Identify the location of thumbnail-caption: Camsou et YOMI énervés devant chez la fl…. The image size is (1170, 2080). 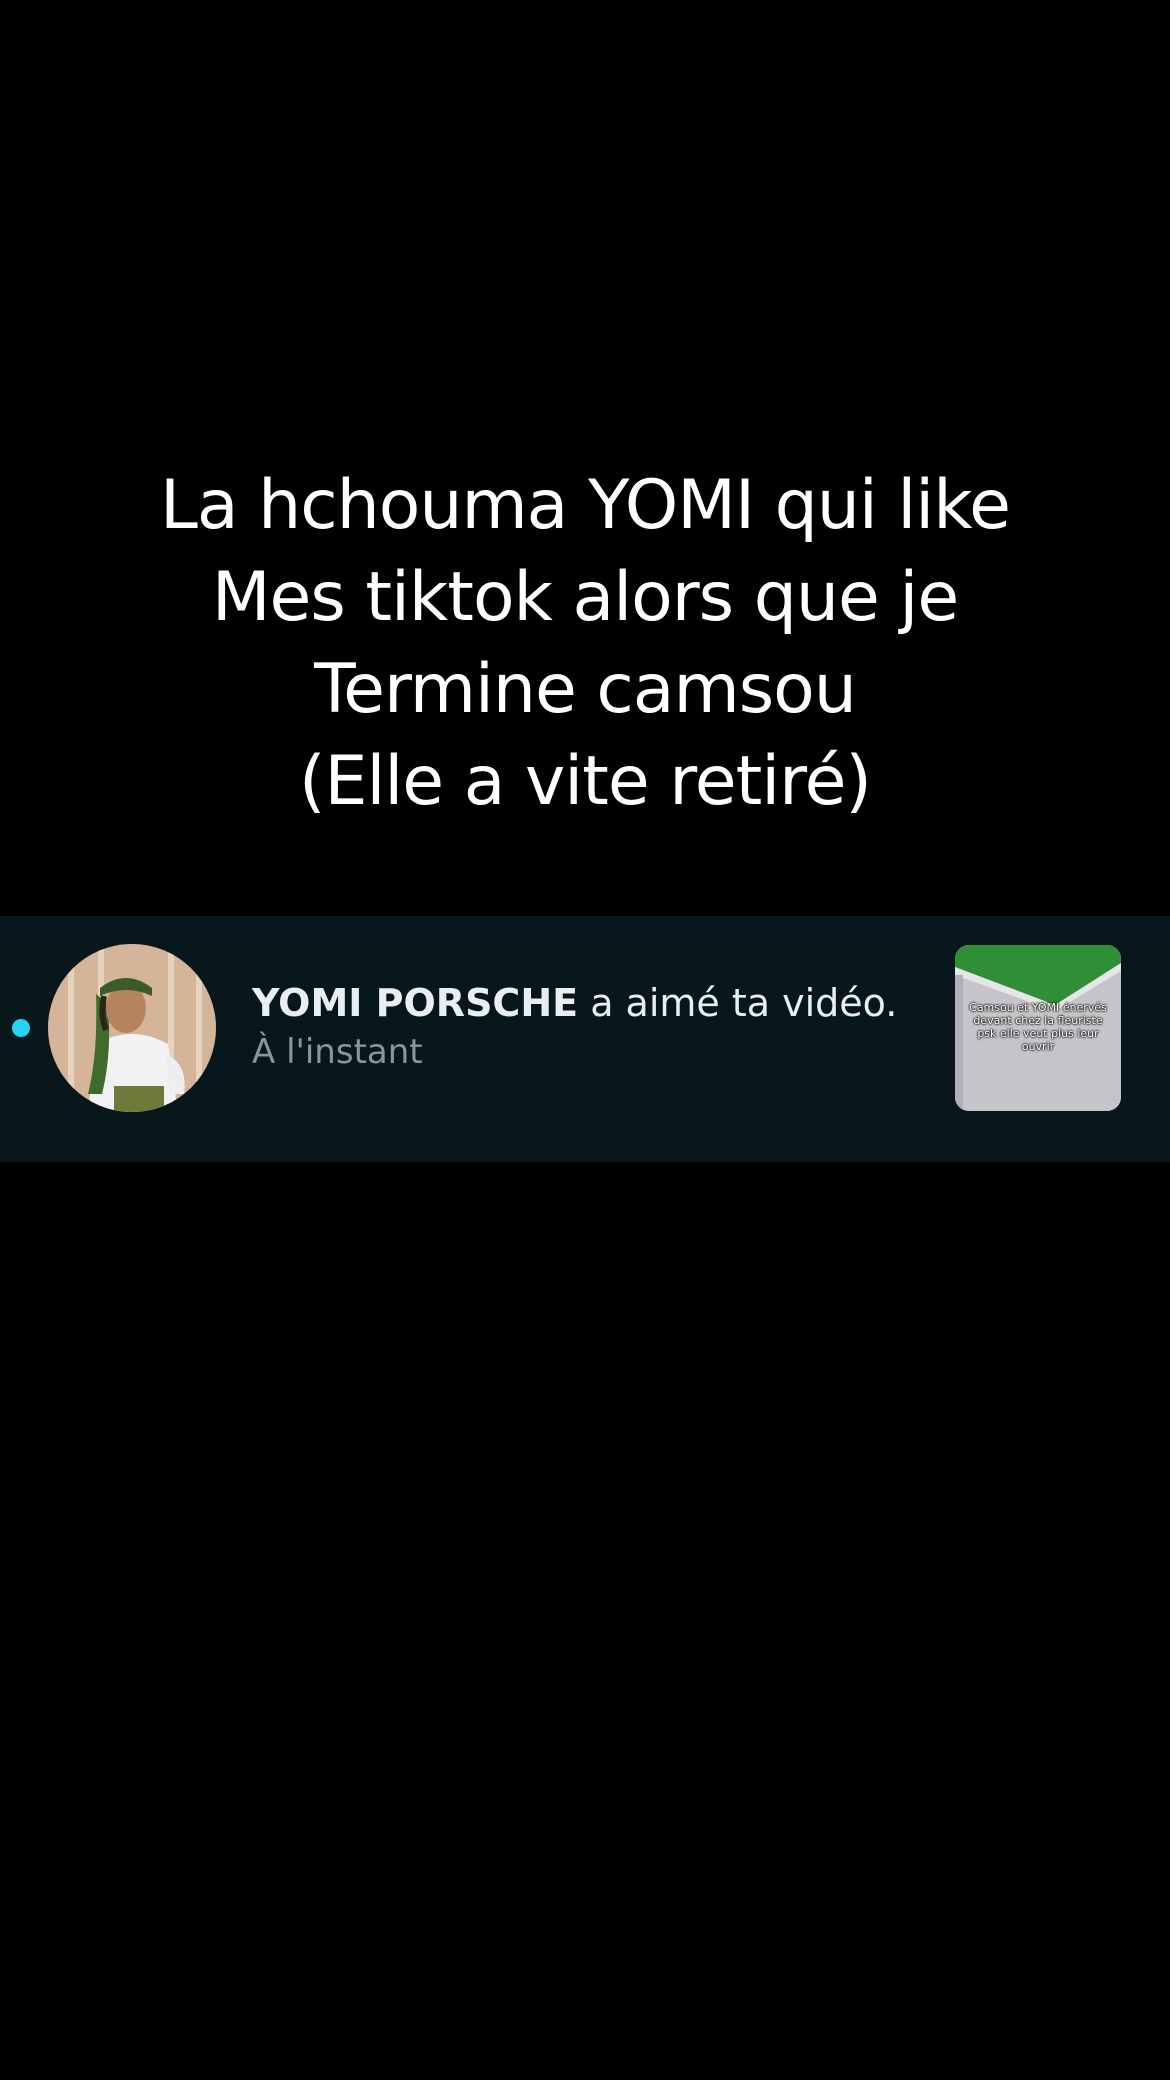
(1038, 1027).